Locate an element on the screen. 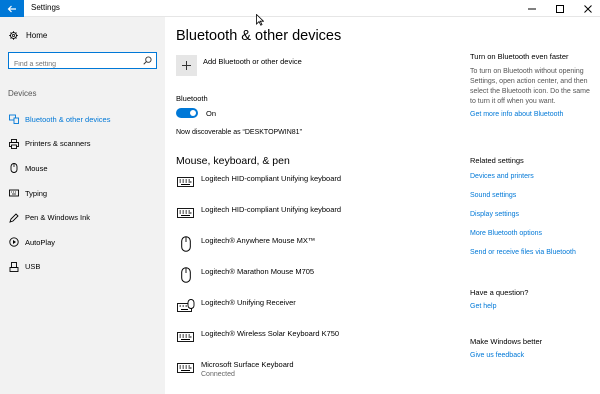  device-item: Logitech® Unifying Receiver is located at coordinates (306, 313).